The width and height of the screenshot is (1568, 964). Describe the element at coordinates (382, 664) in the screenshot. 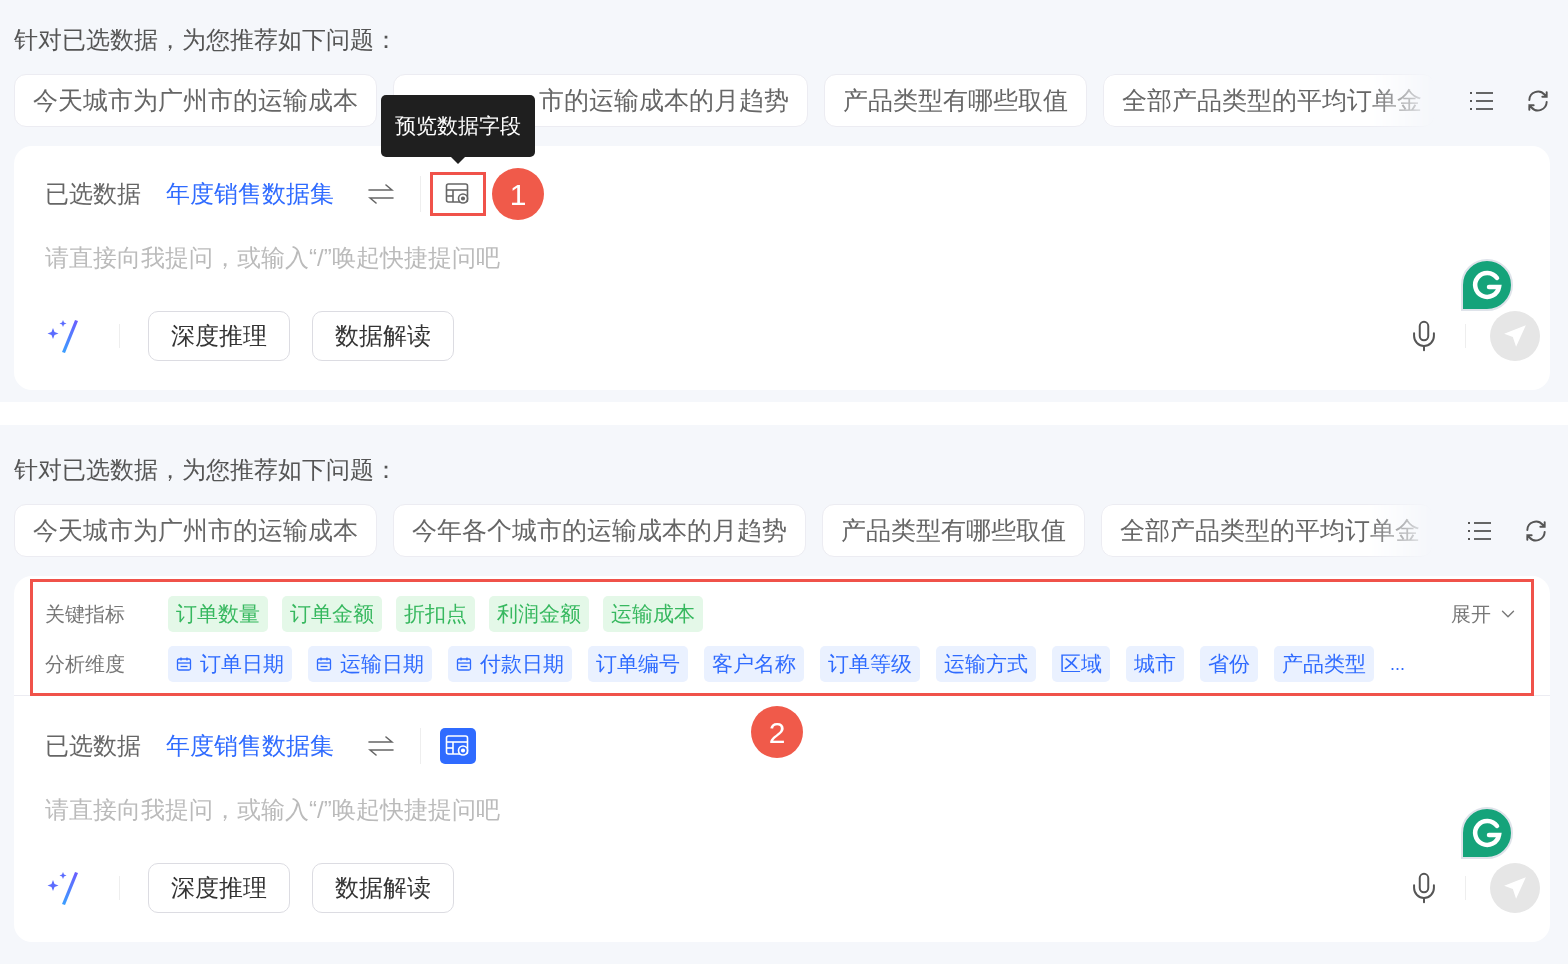

I see `dimension-name: 运输日期` at that location.